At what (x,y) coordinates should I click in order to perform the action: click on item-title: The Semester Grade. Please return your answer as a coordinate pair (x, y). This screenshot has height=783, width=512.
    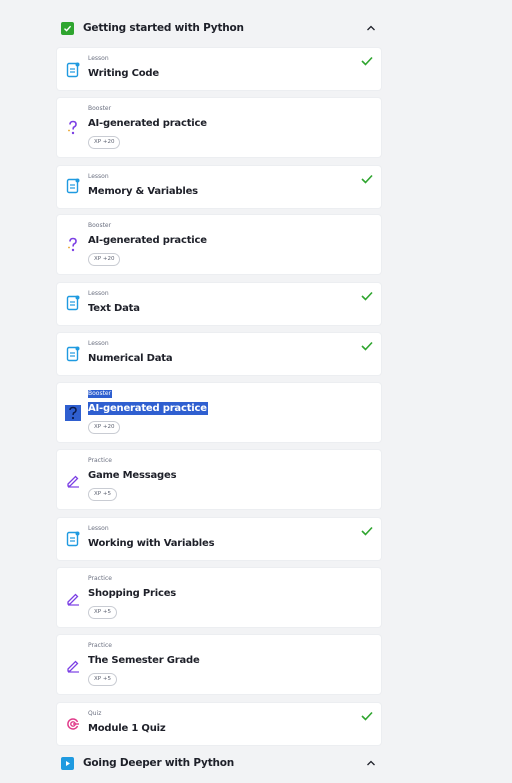
    Looking at the image, I should click on (144, 660).